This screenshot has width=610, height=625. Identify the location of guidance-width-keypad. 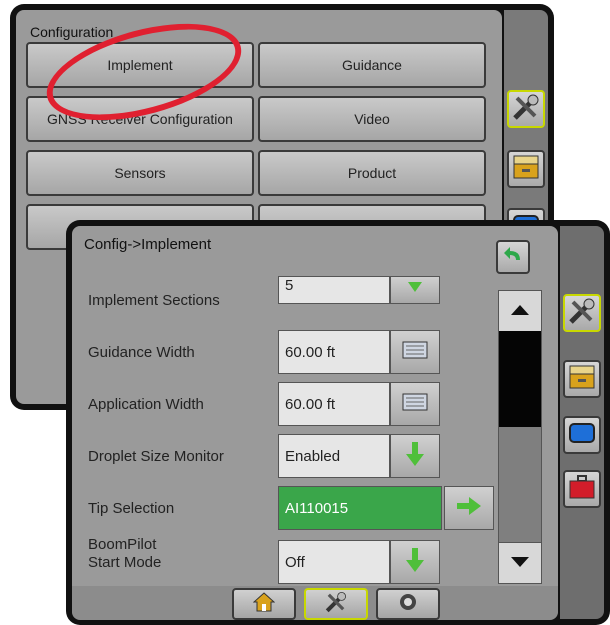
(415, 352).